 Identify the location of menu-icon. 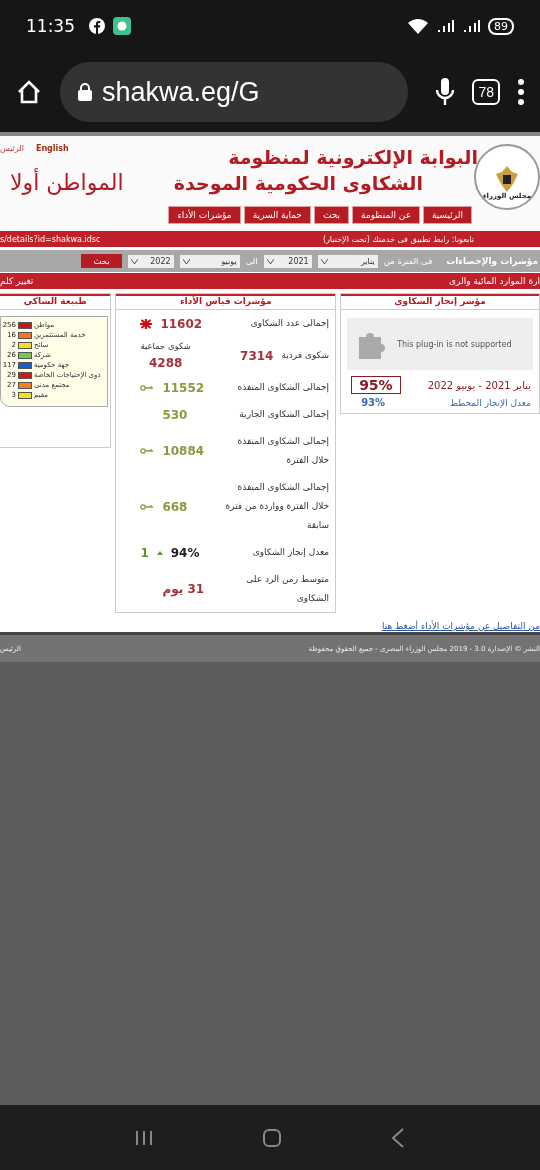
(521, 92).